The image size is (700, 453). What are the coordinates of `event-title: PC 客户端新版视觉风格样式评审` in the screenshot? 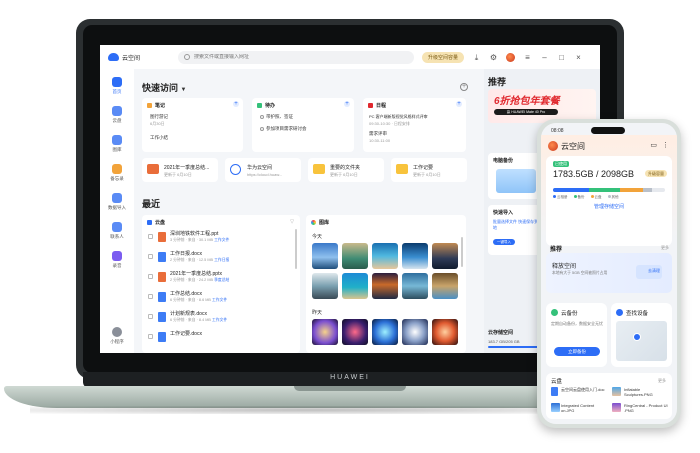 It's located at (398, 117).